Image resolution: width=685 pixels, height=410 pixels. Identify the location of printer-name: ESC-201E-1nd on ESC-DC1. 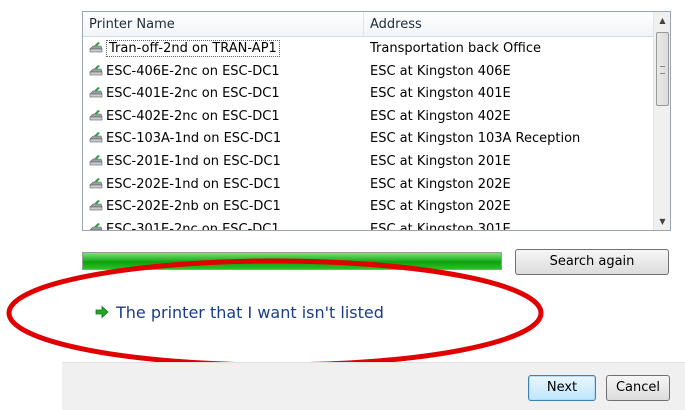
(193, 161).